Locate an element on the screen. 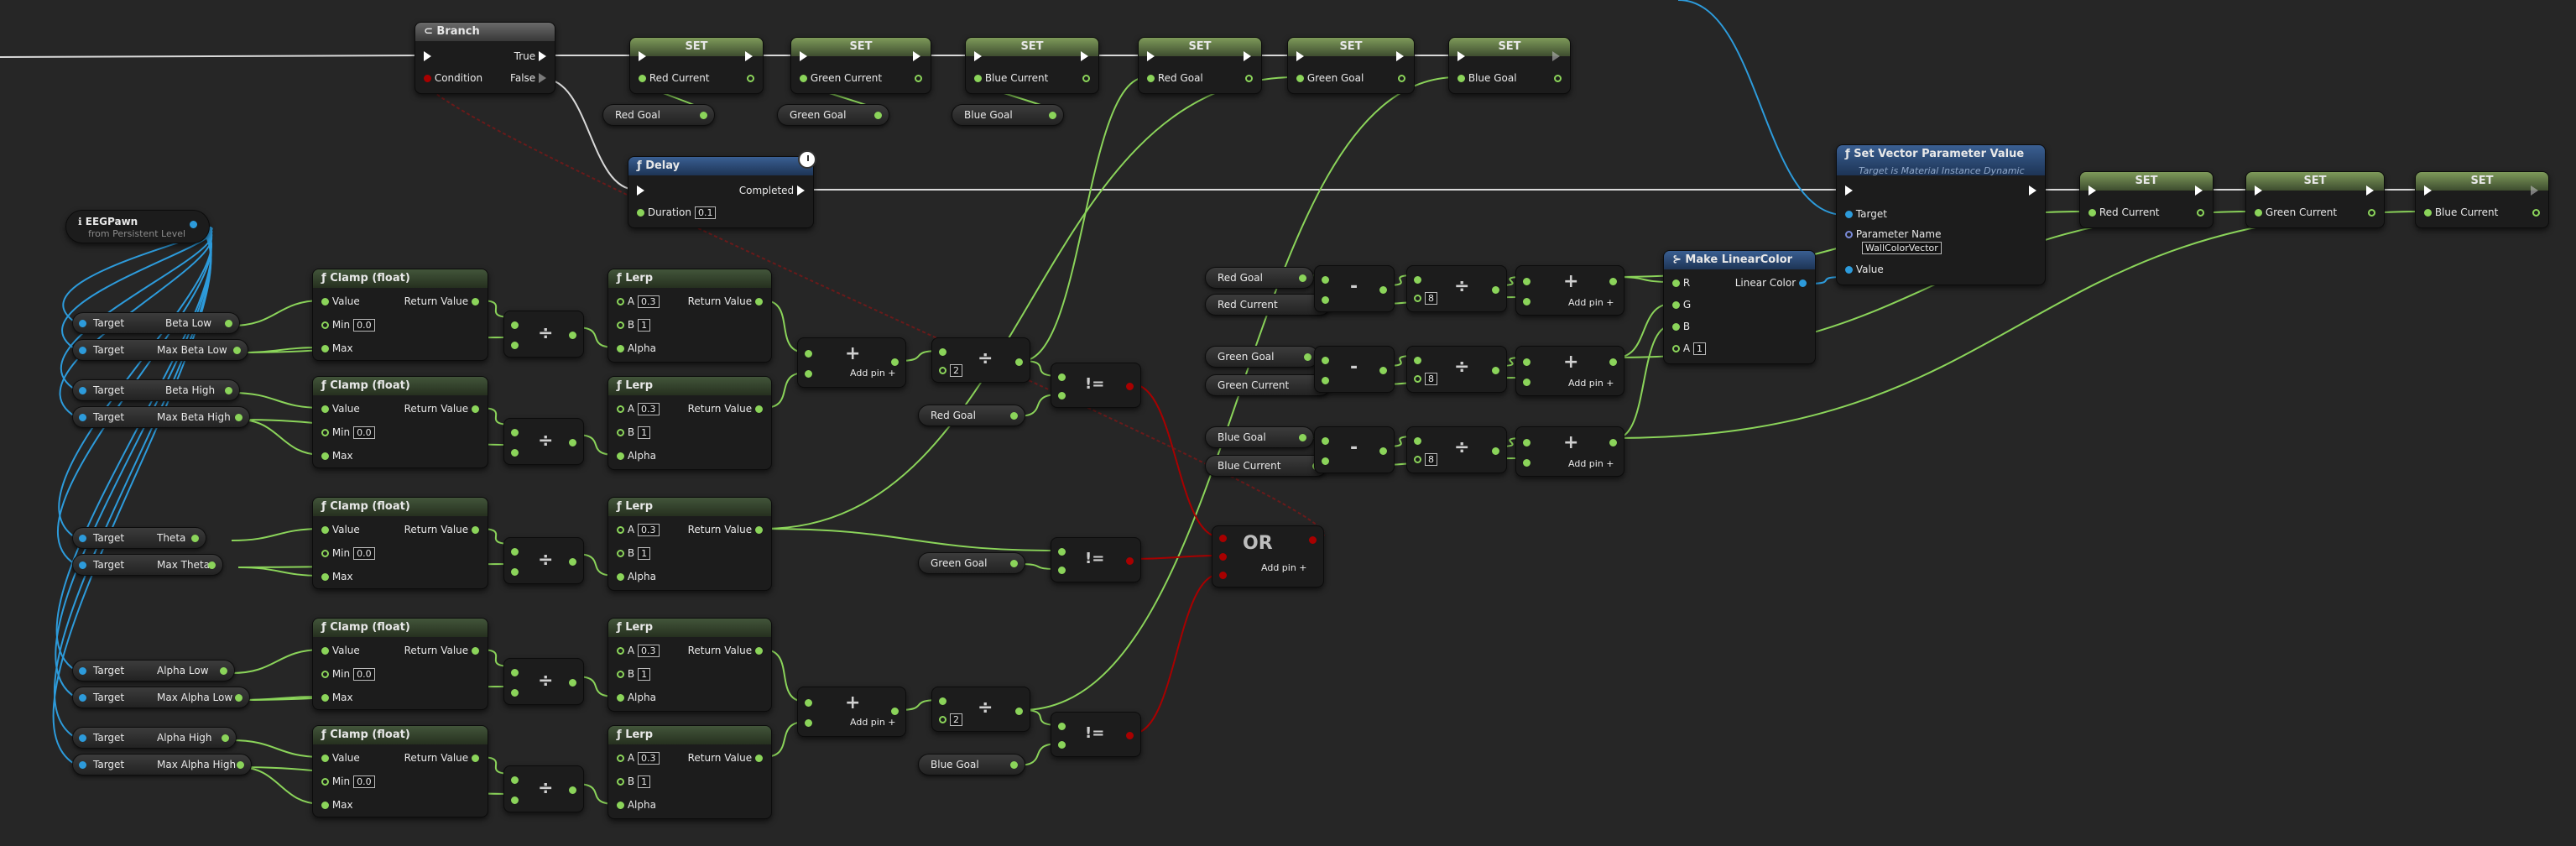 This screenshot has width=2576, height=846. r-pin is located at coordinates (1676, 283).